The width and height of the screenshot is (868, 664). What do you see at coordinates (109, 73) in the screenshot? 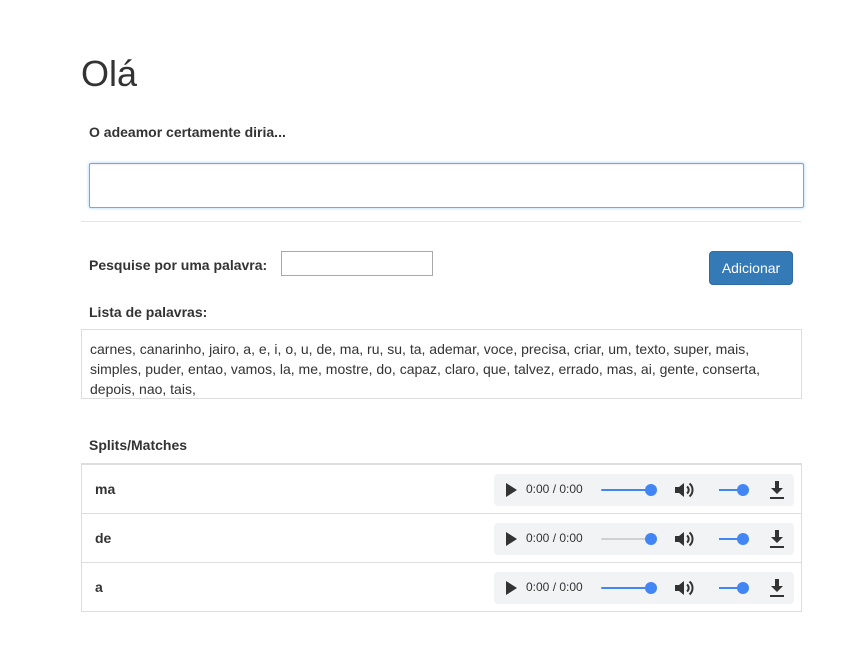
I see `page-title: Olá` at bounding box center [109, 73].